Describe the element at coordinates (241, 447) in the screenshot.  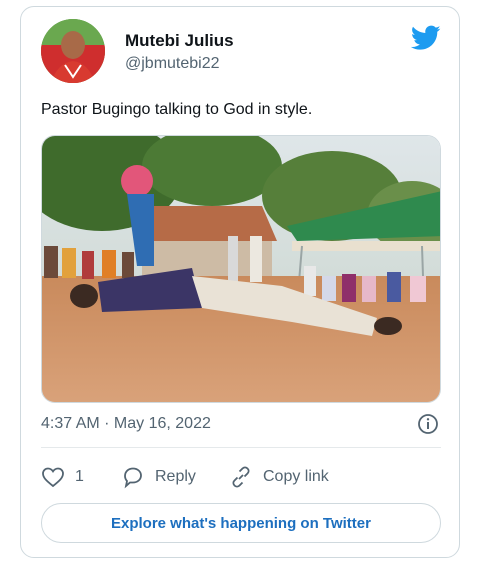
I see `divider` at that location.